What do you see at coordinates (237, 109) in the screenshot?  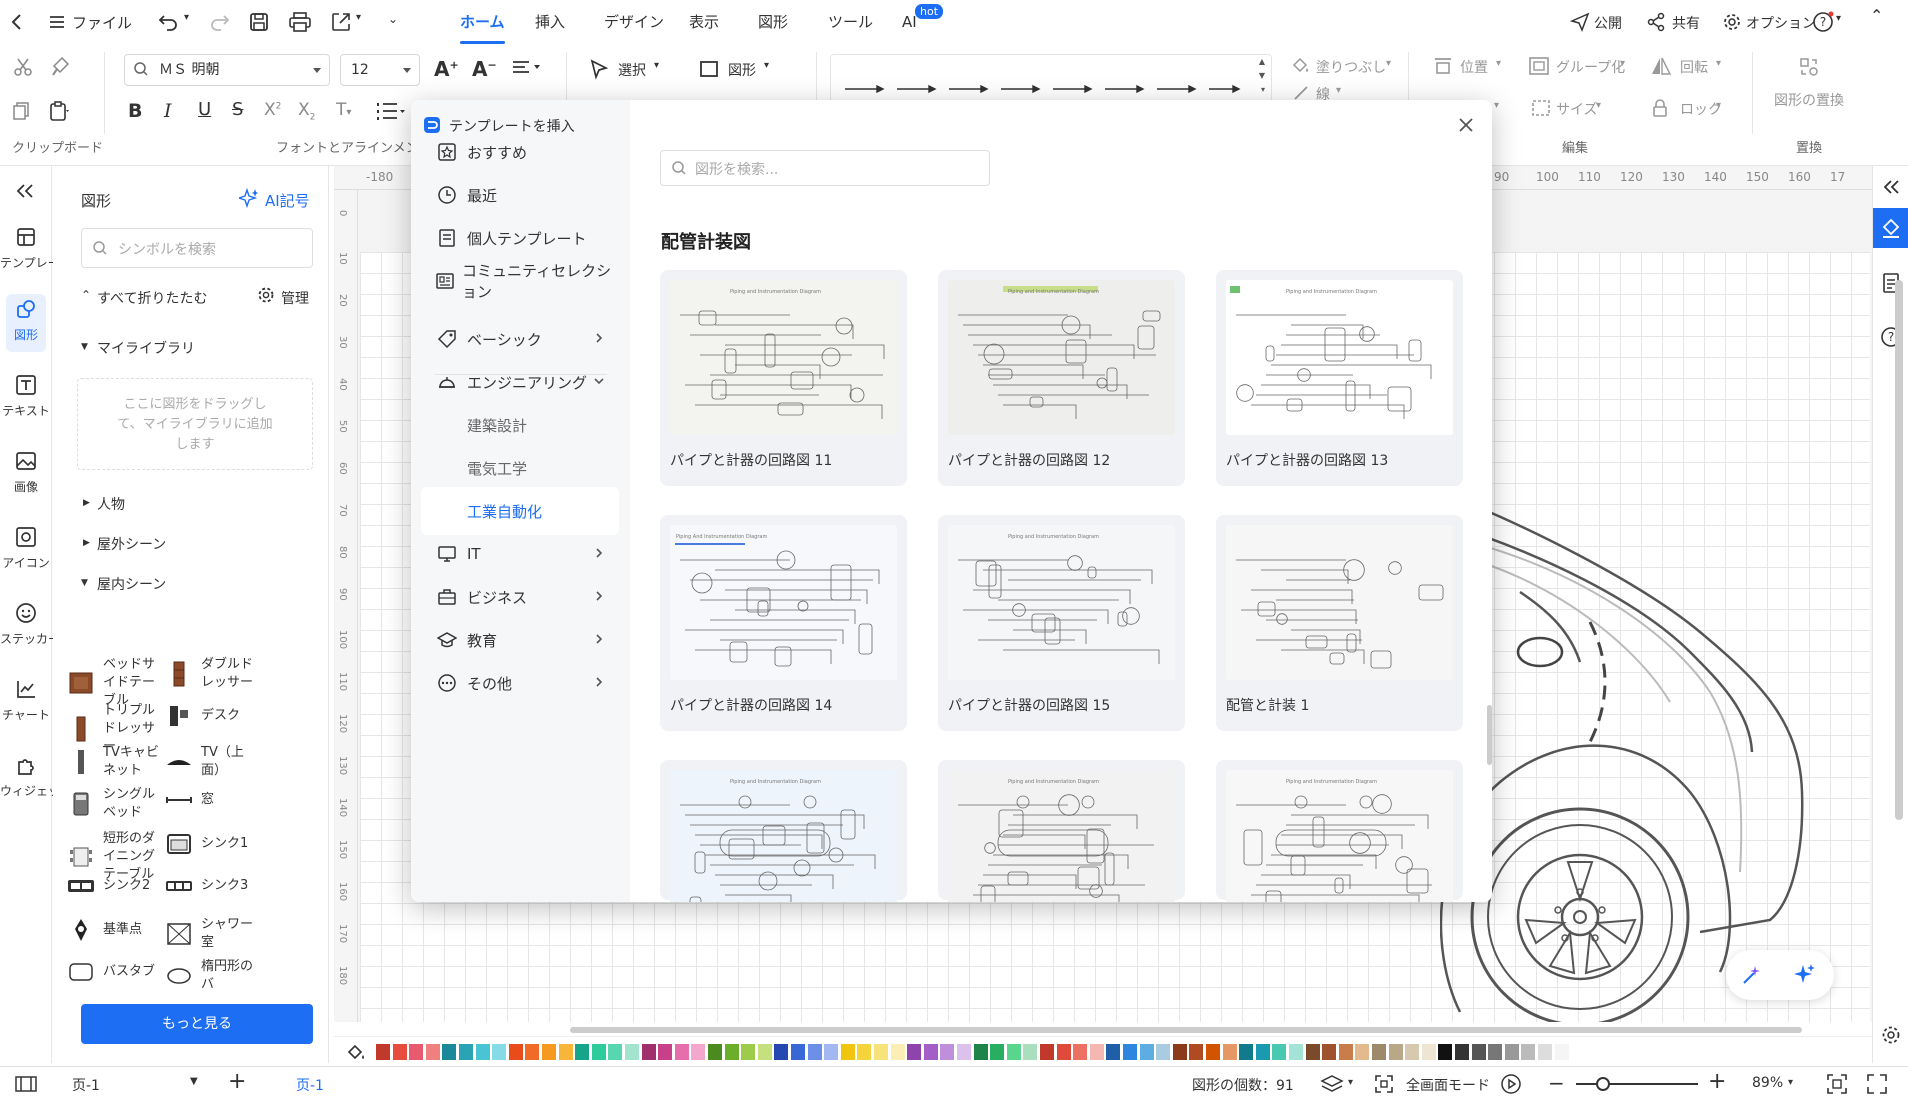 I see `strikethrough-icon: S` at bounding box center [237, 109].